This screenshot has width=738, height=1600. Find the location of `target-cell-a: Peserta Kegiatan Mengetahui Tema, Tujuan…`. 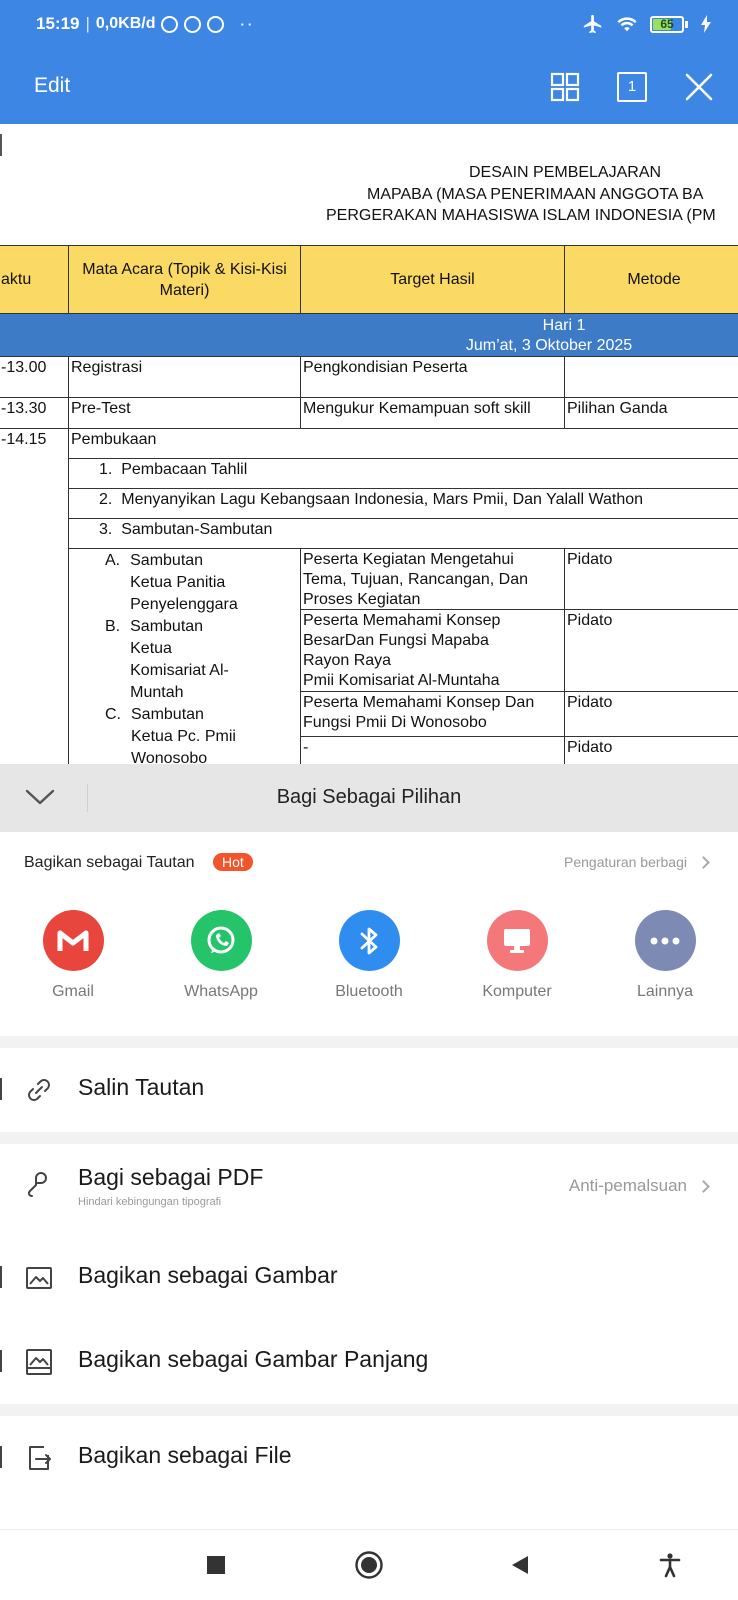

target-cell-a: Peserta Kegiatan Mengetahui Tema, Tujuan… is located at coordinates (432, 579).